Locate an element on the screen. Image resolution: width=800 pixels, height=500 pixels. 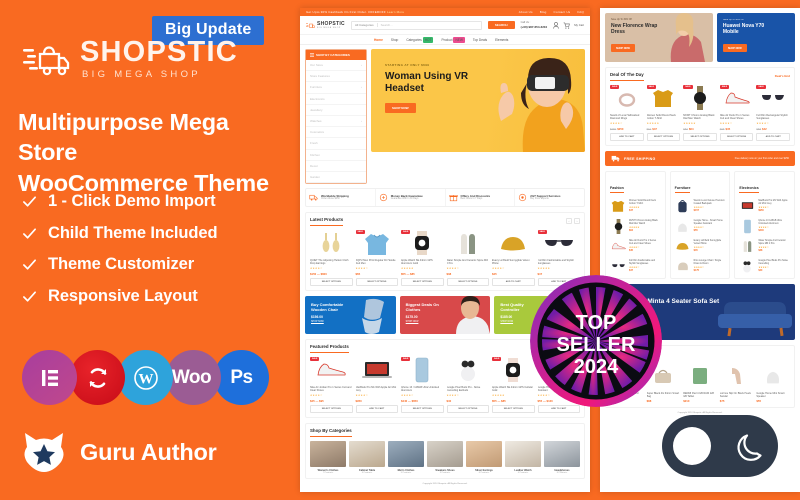
nav-item-elements: Elements is located at coordinates (501, 40).